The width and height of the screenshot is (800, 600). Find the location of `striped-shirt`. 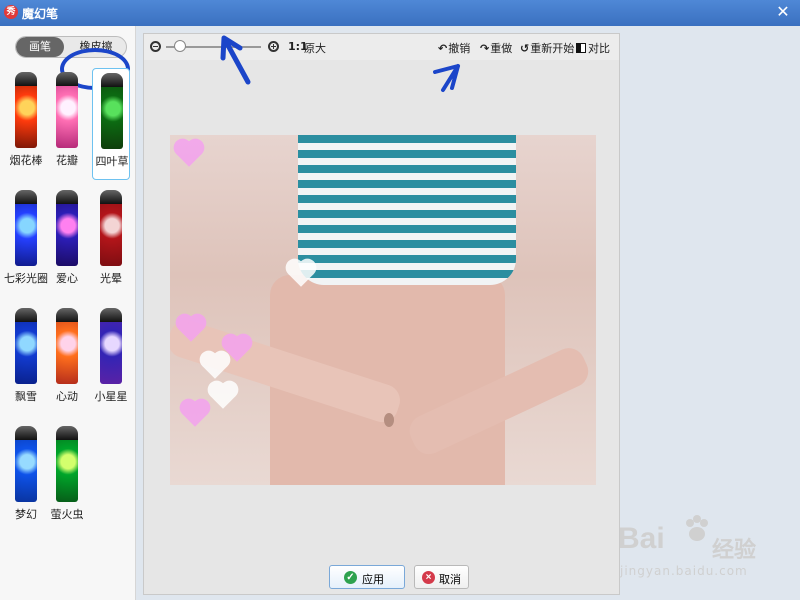

striped-shirt is located at coordinates (407, 210).